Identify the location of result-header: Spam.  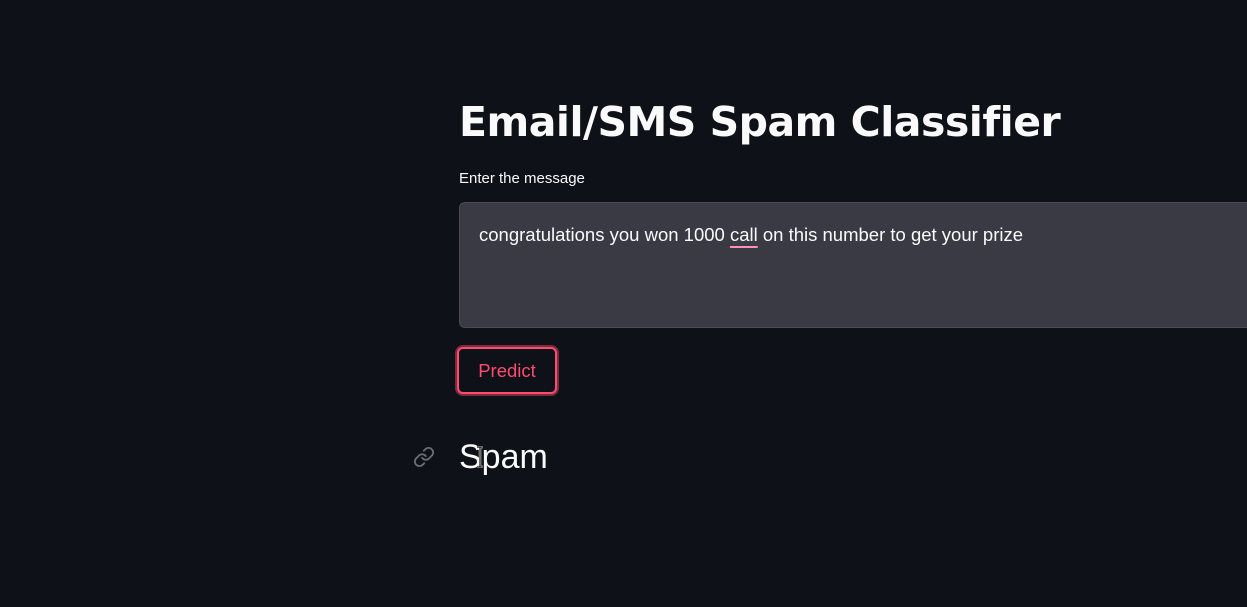
(480, 457).